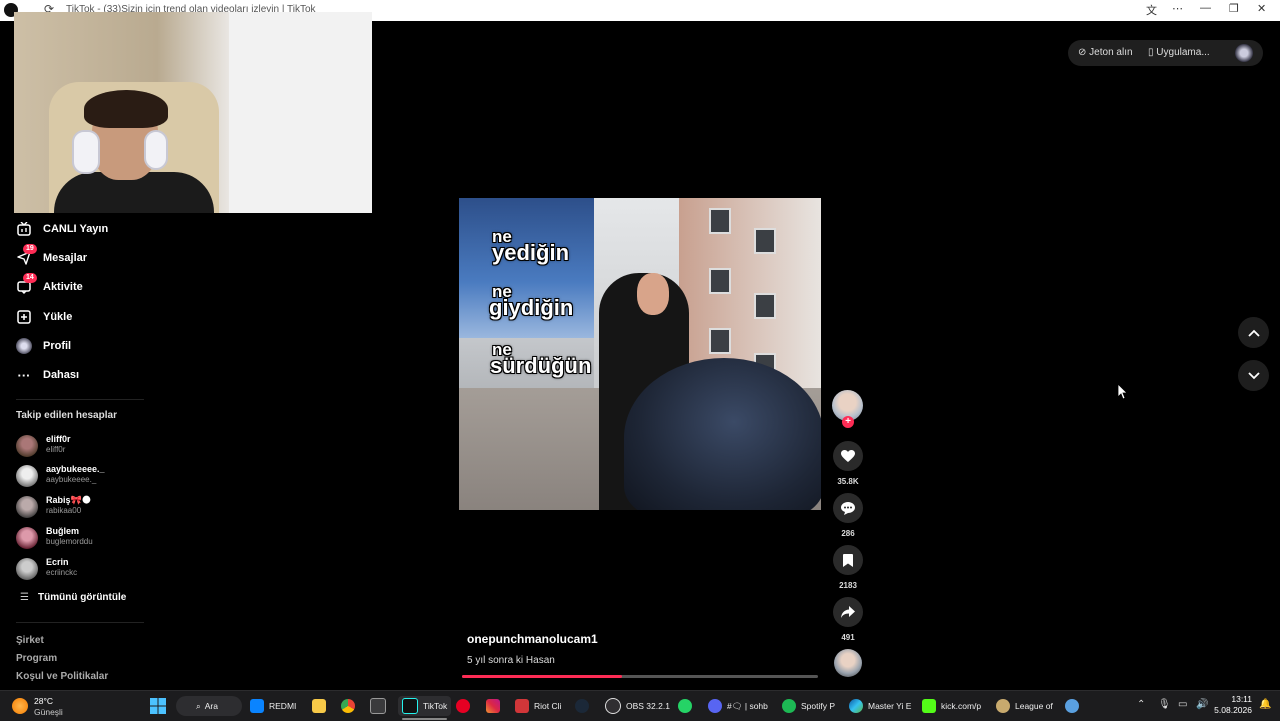  I want to click on taskbar-file-explorer, so click(321, 706).